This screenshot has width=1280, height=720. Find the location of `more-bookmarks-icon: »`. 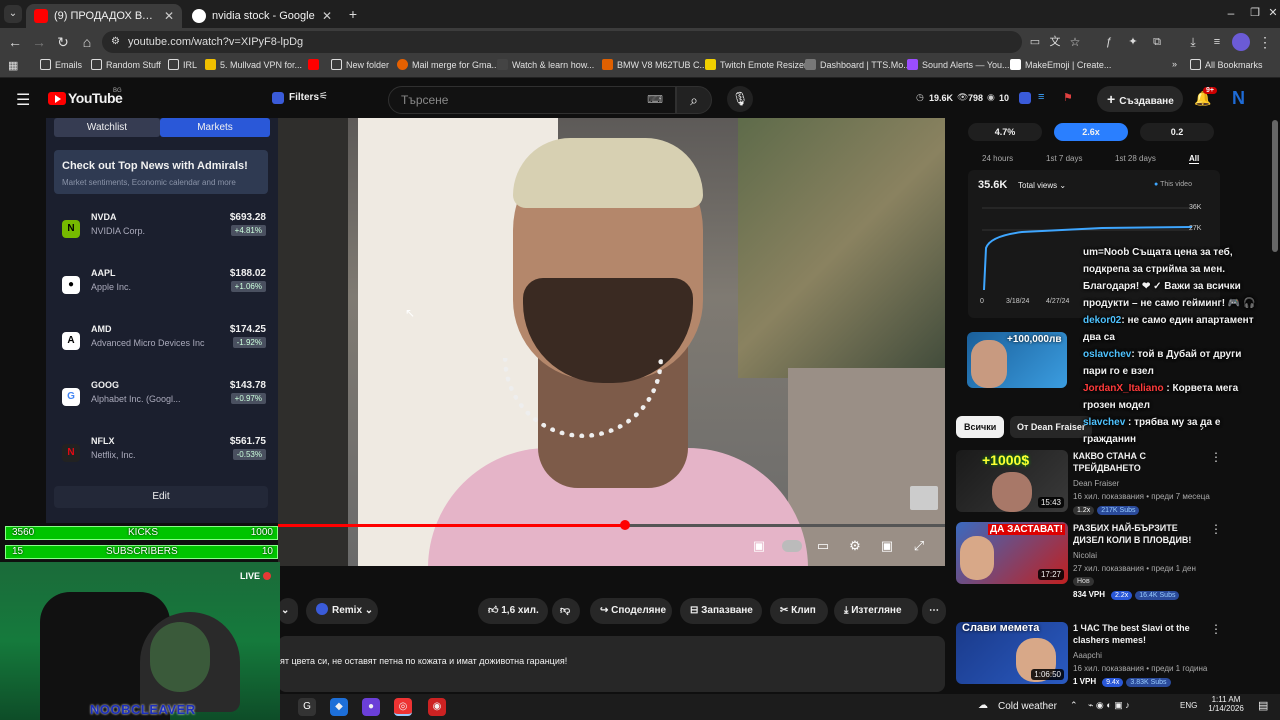

more-bookmarks-icon: » is located at coordinates (1174, 64).